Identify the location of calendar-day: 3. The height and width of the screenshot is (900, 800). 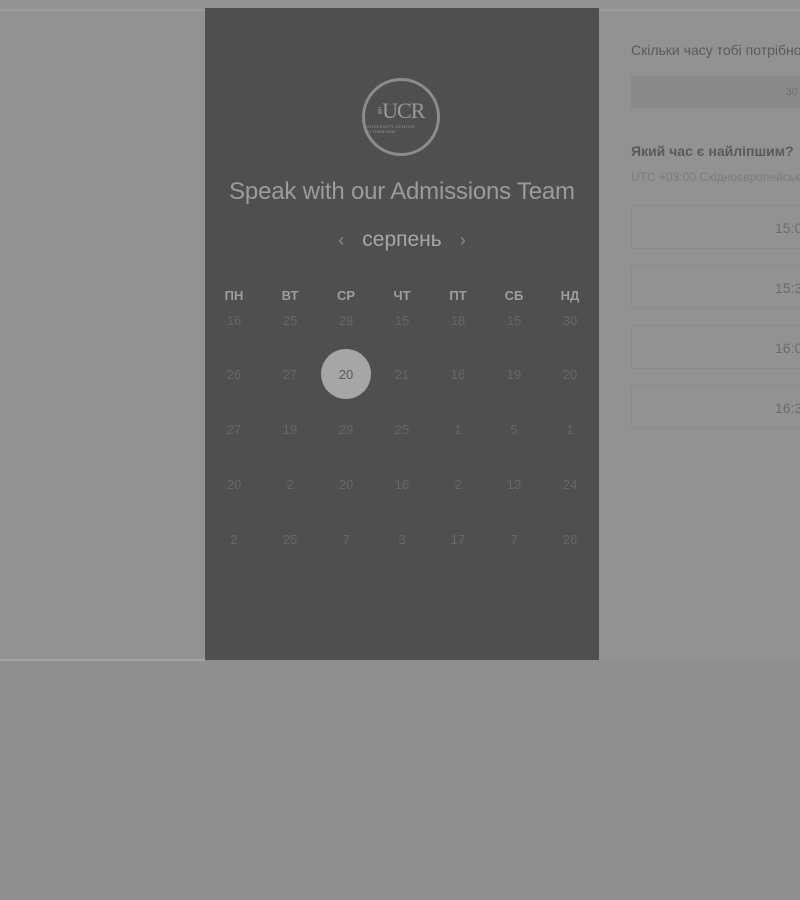
(402, 539).